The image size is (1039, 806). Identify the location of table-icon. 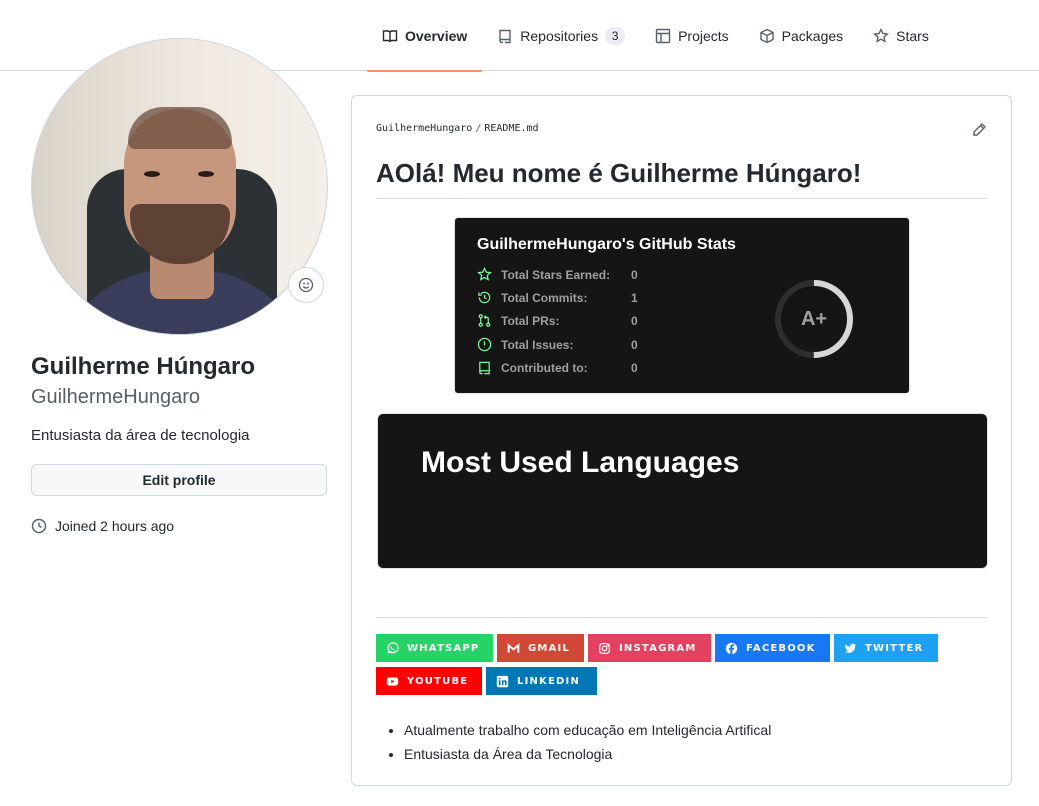
(663, 35).